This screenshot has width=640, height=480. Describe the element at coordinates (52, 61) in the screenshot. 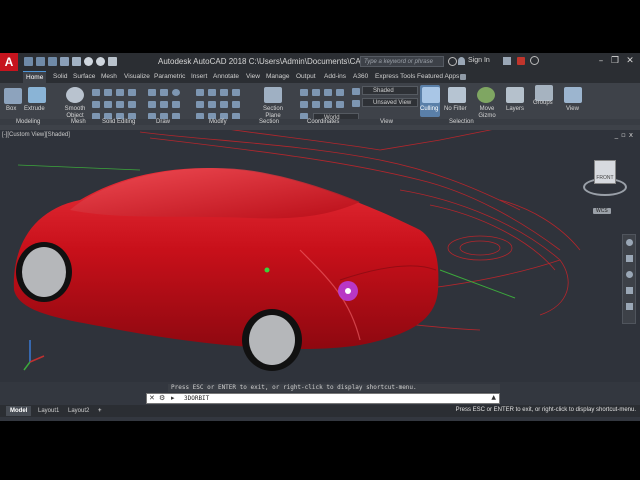

I see `save-icon` at that location.